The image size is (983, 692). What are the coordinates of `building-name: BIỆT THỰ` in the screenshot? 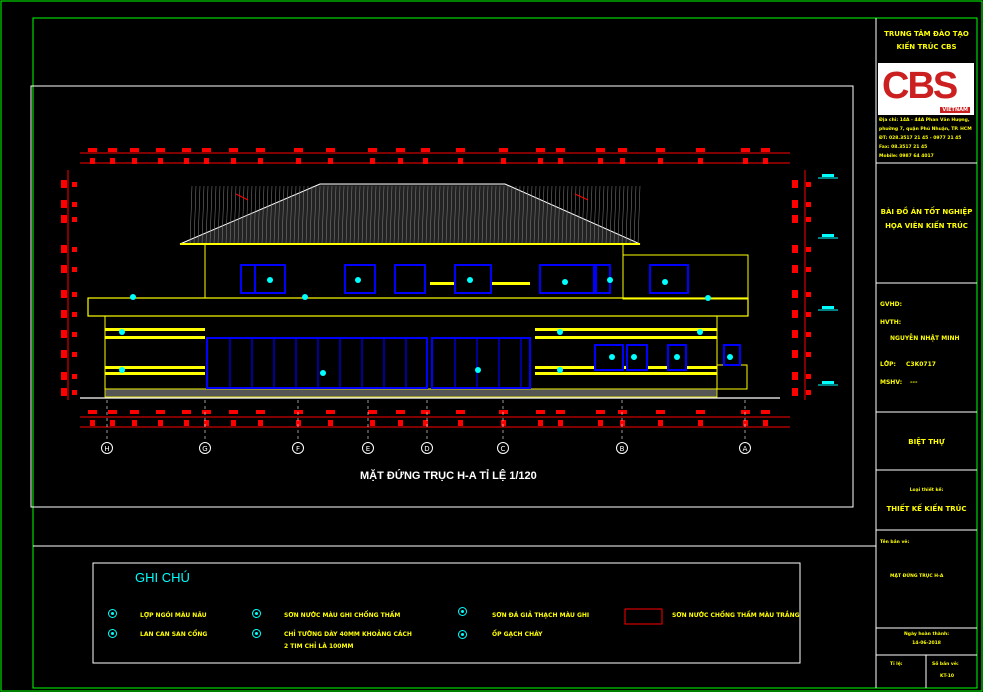 It's located at (926, 442).